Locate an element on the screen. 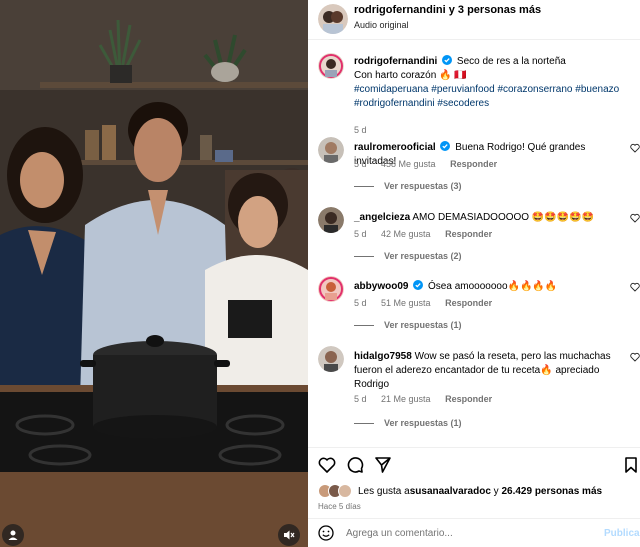 Image resolution: width=640 pixels, height=547 pixels. view-replies-button: Ver respuestas (3) is located at coordinates (408, 186).